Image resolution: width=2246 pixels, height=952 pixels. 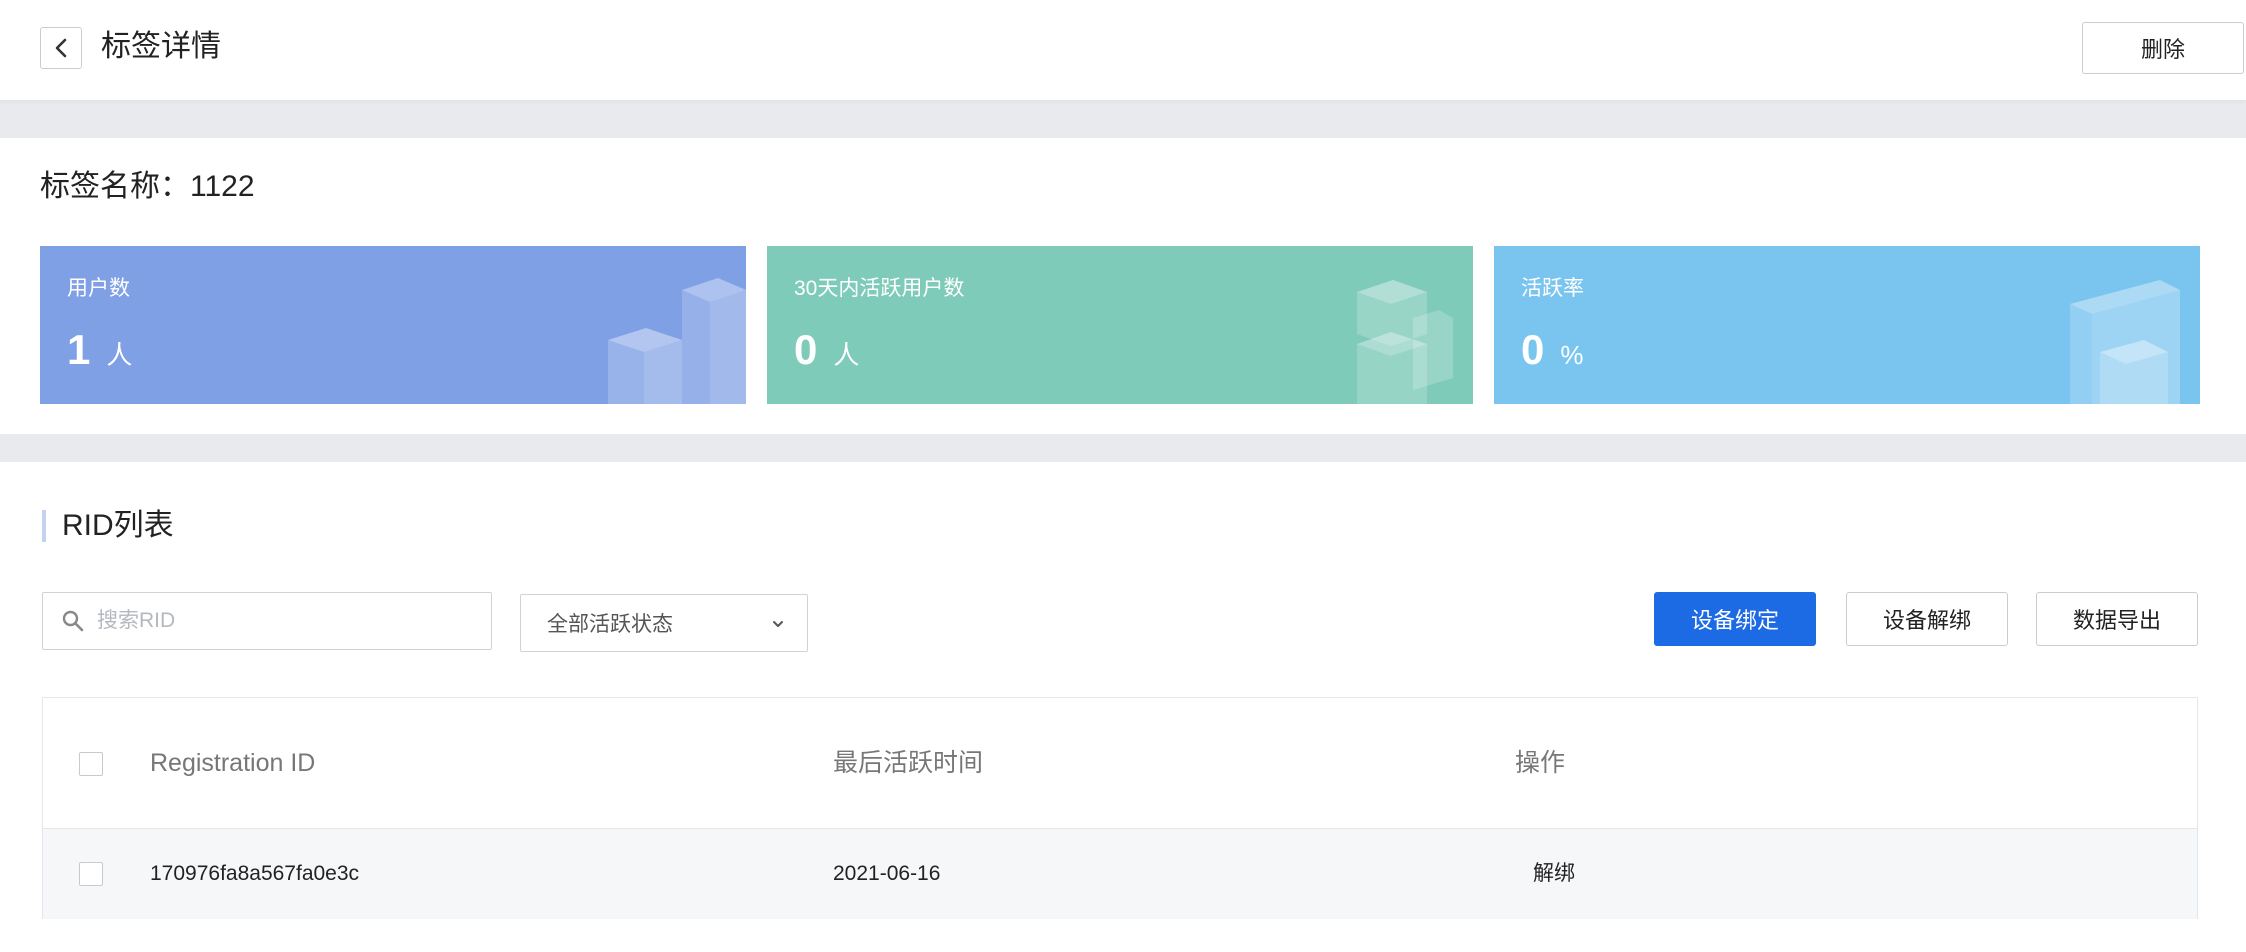 I want to click on row-checkbox, so click(x=91, y=874).